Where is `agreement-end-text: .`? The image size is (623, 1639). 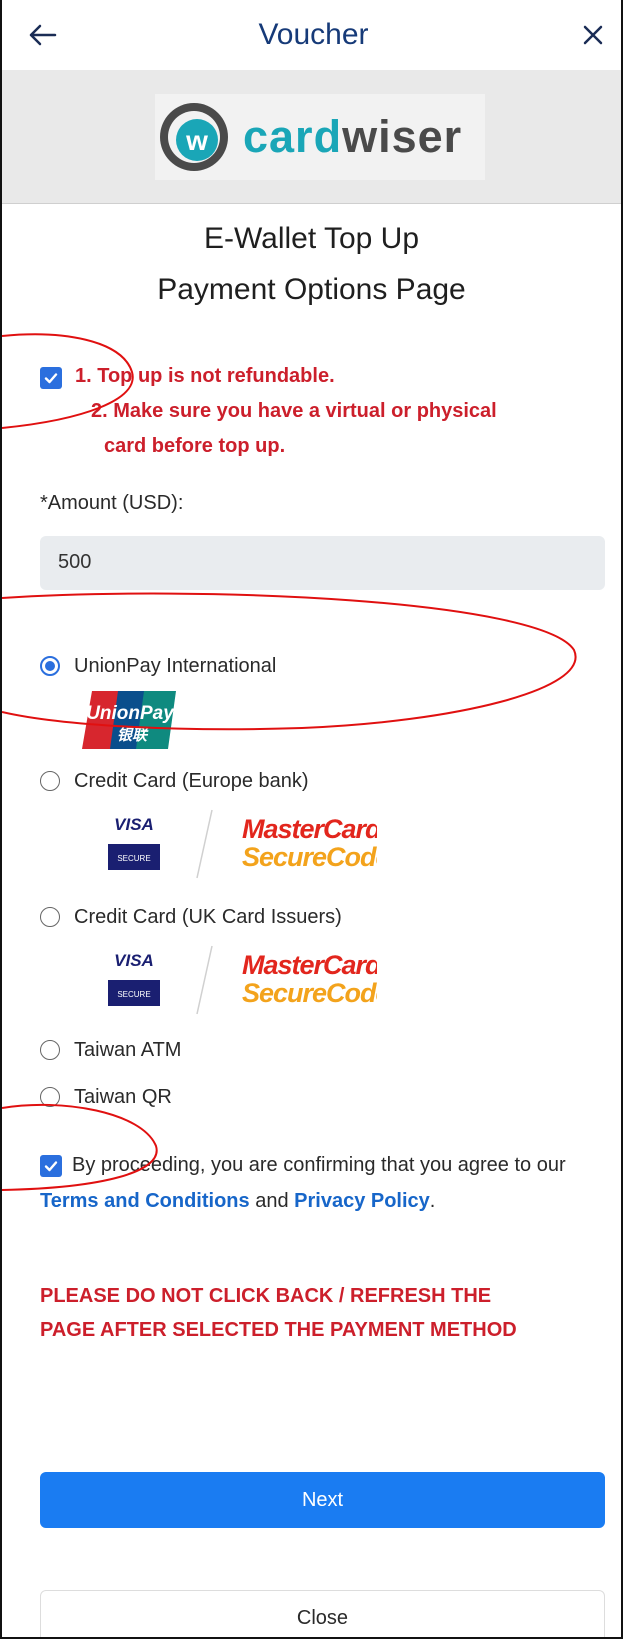 agreement-end-text: . is located at coordinates (432, 1201).